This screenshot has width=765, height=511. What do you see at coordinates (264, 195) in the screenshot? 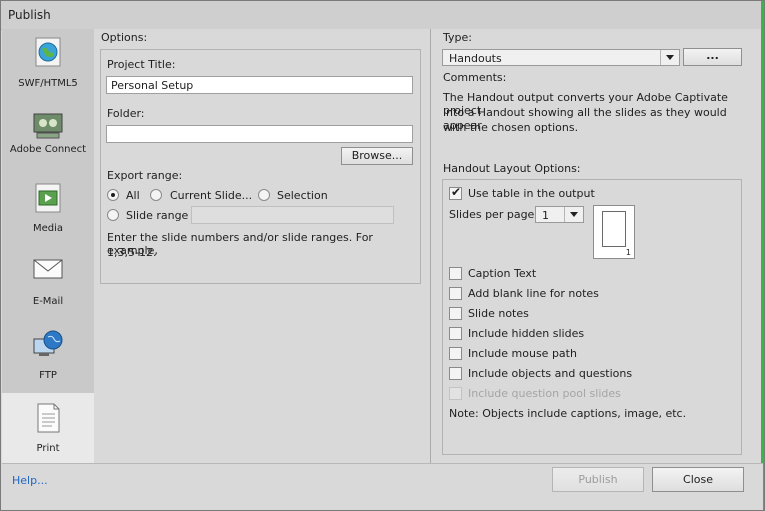
I see `radio-selection` at bounding box center [264, 195].